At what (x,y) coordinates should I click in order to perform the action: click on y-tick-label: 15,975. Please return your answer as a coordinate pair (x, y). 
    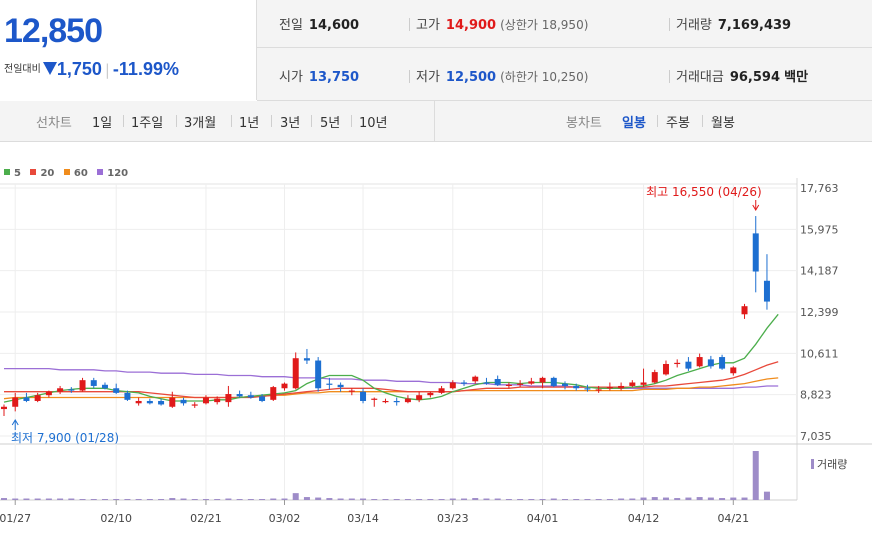
    Looking at the image, I should click on (819, 229).